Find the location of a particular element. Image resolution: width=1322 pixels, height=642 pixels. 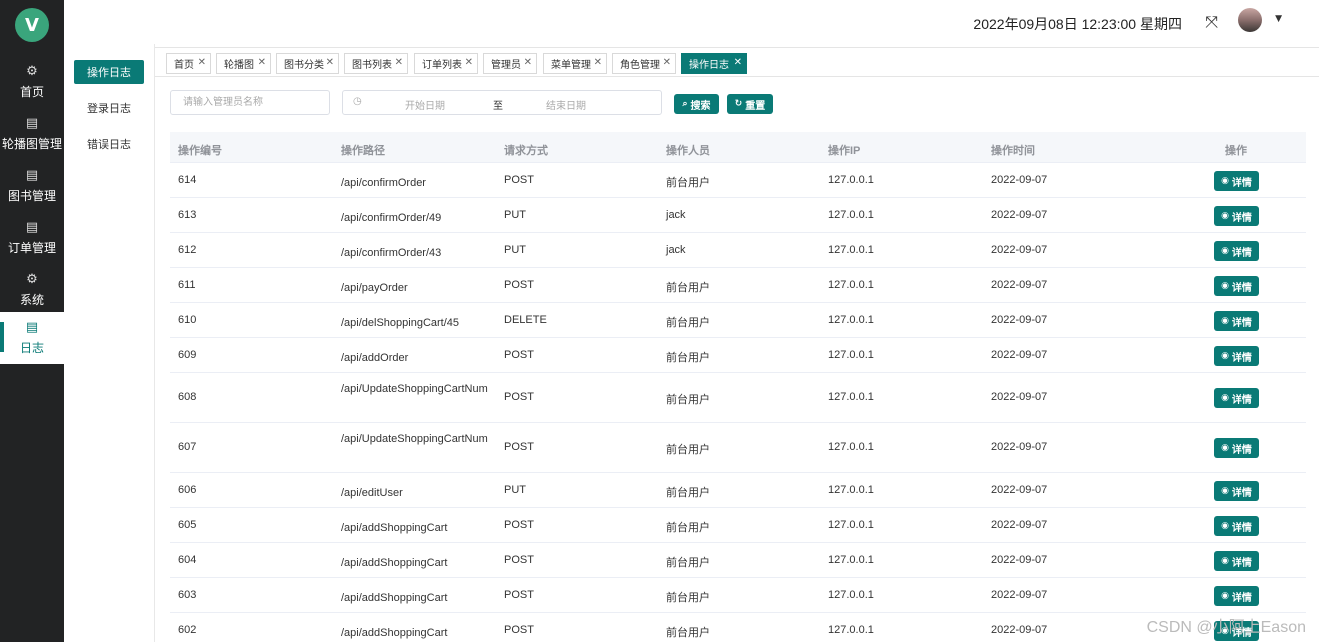

cell-method: PUT is located at coordinates (515, 250).